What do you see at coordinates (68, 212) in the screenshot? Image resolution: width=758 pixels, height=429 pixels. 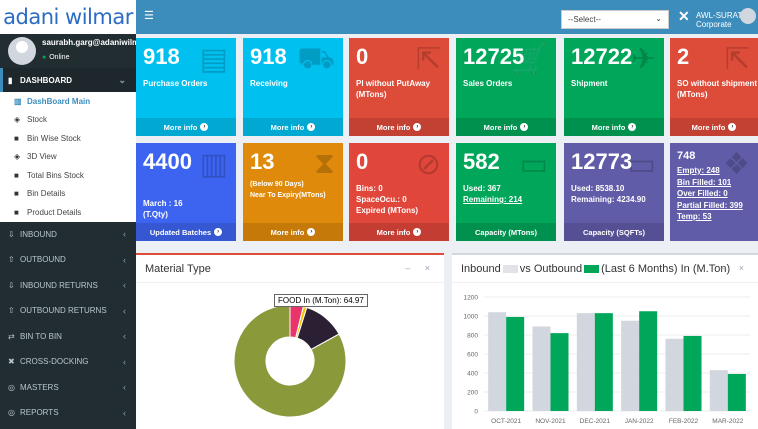 I see `submenu-item: ■ Product Details` at bounding box center [68, 212].